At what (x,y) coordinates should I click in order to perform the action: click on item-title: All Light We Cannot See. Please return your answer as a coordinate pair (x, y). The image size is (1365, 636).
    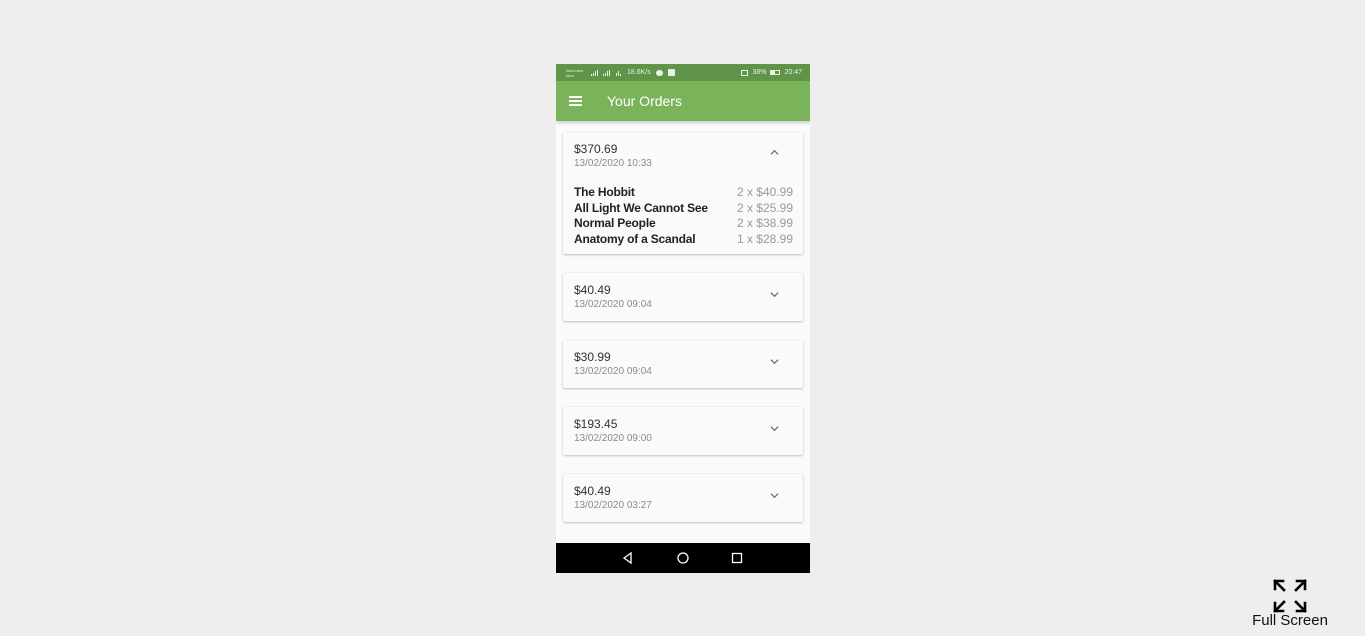
    Looking at the image, I should click on (641, 207).